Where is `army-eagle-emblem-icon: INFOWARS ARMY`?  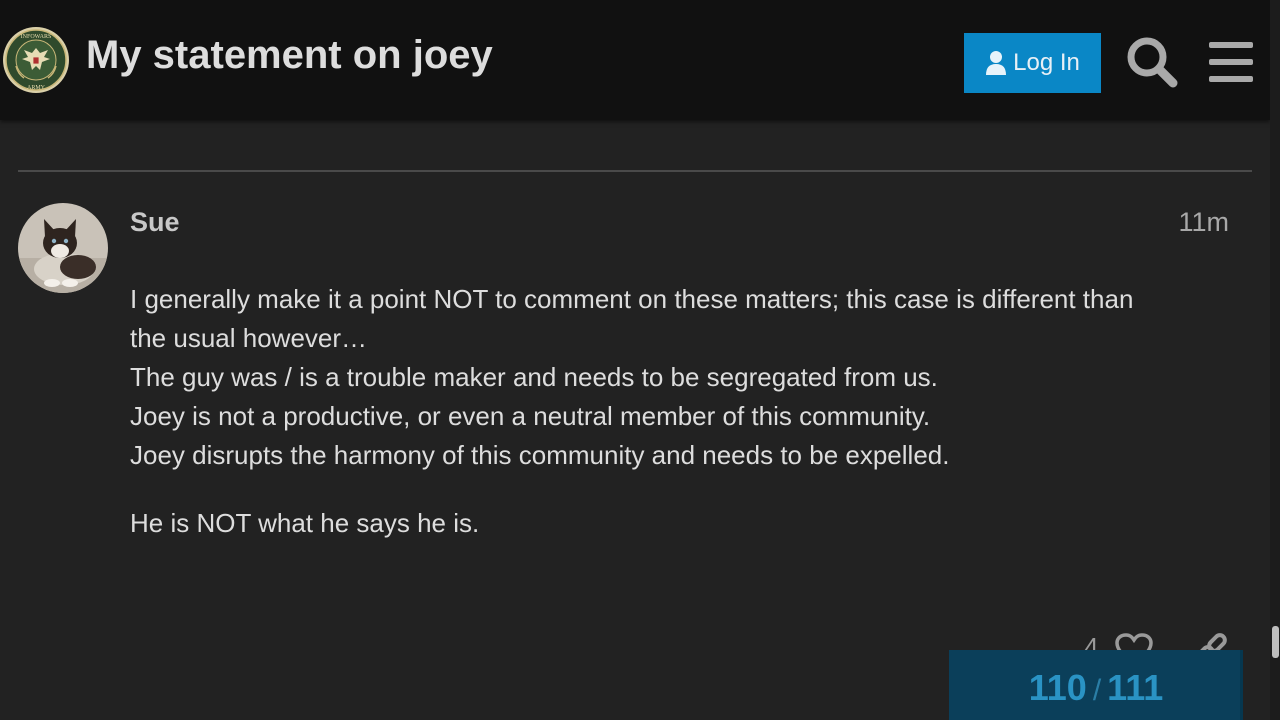 army-eagle-emblem-icon: INFOWARS ARMY is located at coordinates (36, 60).